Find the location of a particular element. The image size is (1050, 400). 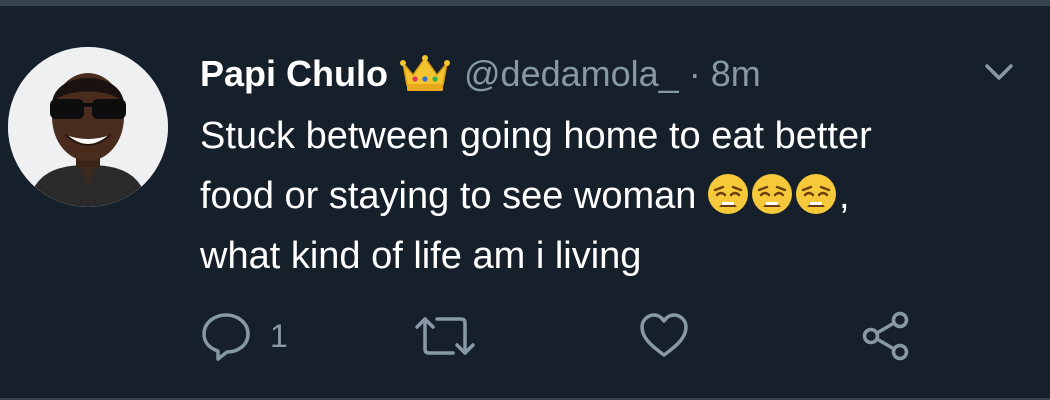

tweet-text-segment: food or staying to see woman is located at coordinates (453, 196).